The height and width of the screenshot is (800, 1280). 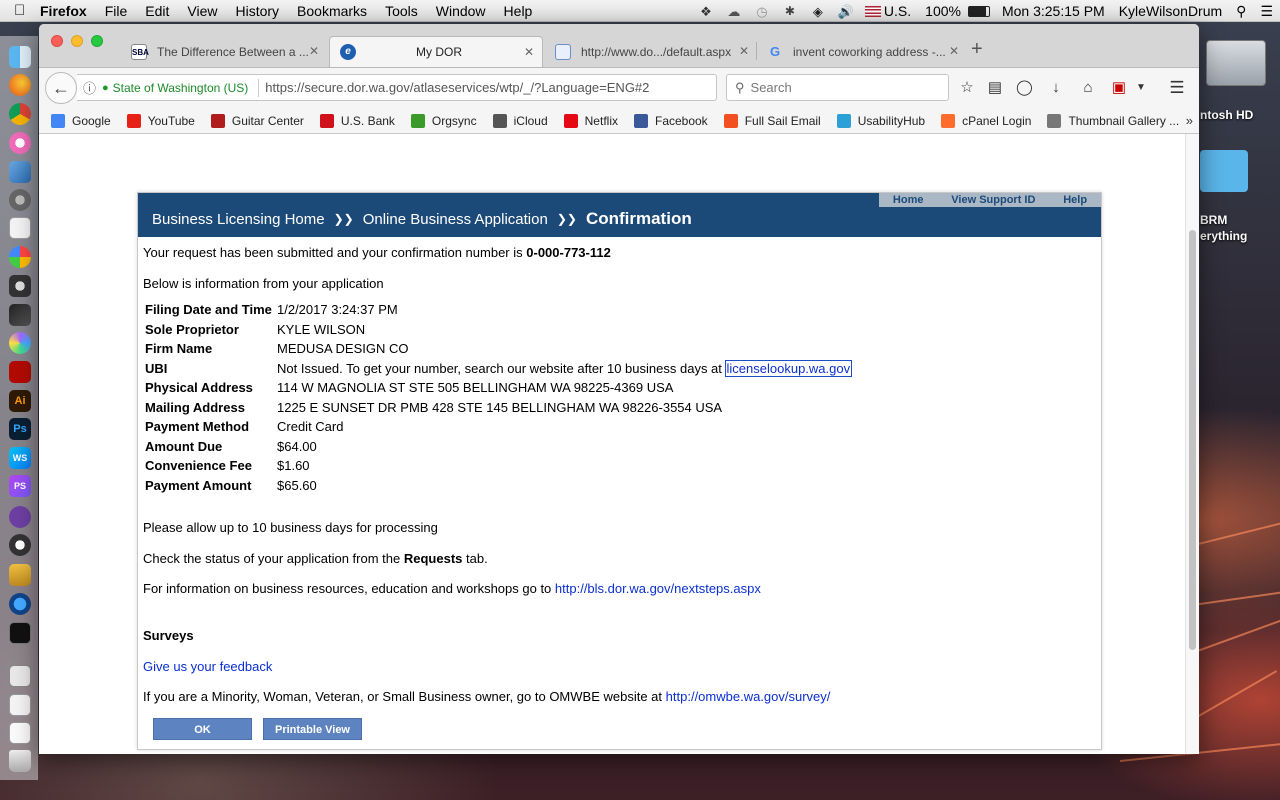 What do you see at coordinates (68, 11) in the screenshot?
I see `menu-app-name: Firefox` at bounding box center [68, 11].